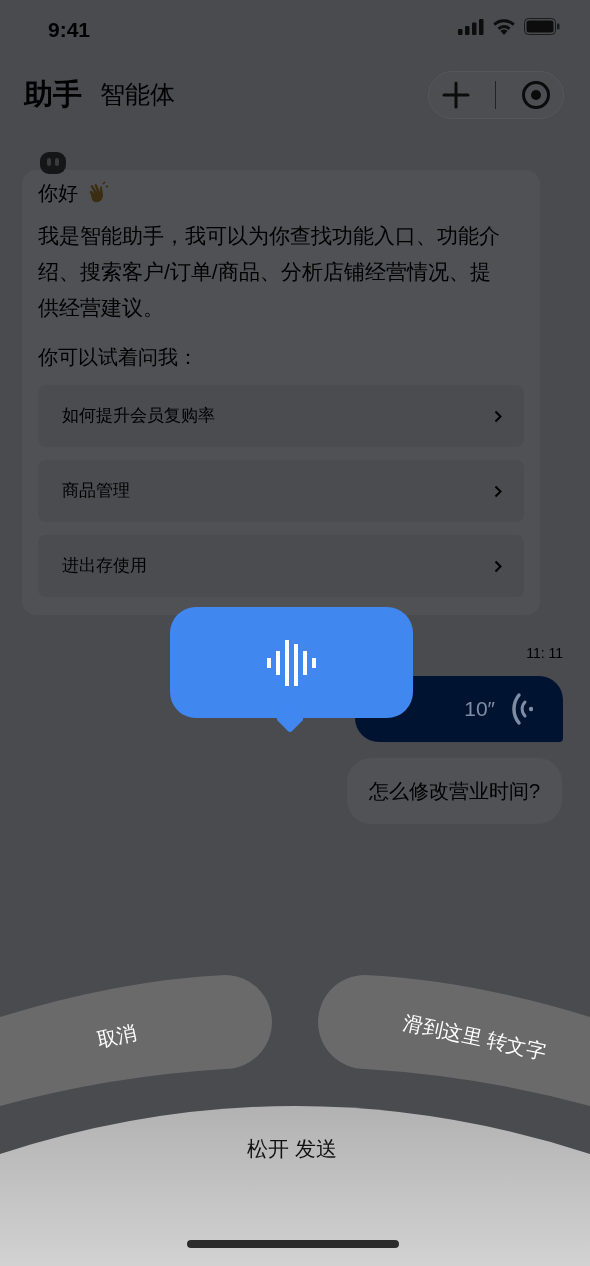 This screenshot has height=1266, width=590. I want to click on status-time: 9:41, so click(69, 30).